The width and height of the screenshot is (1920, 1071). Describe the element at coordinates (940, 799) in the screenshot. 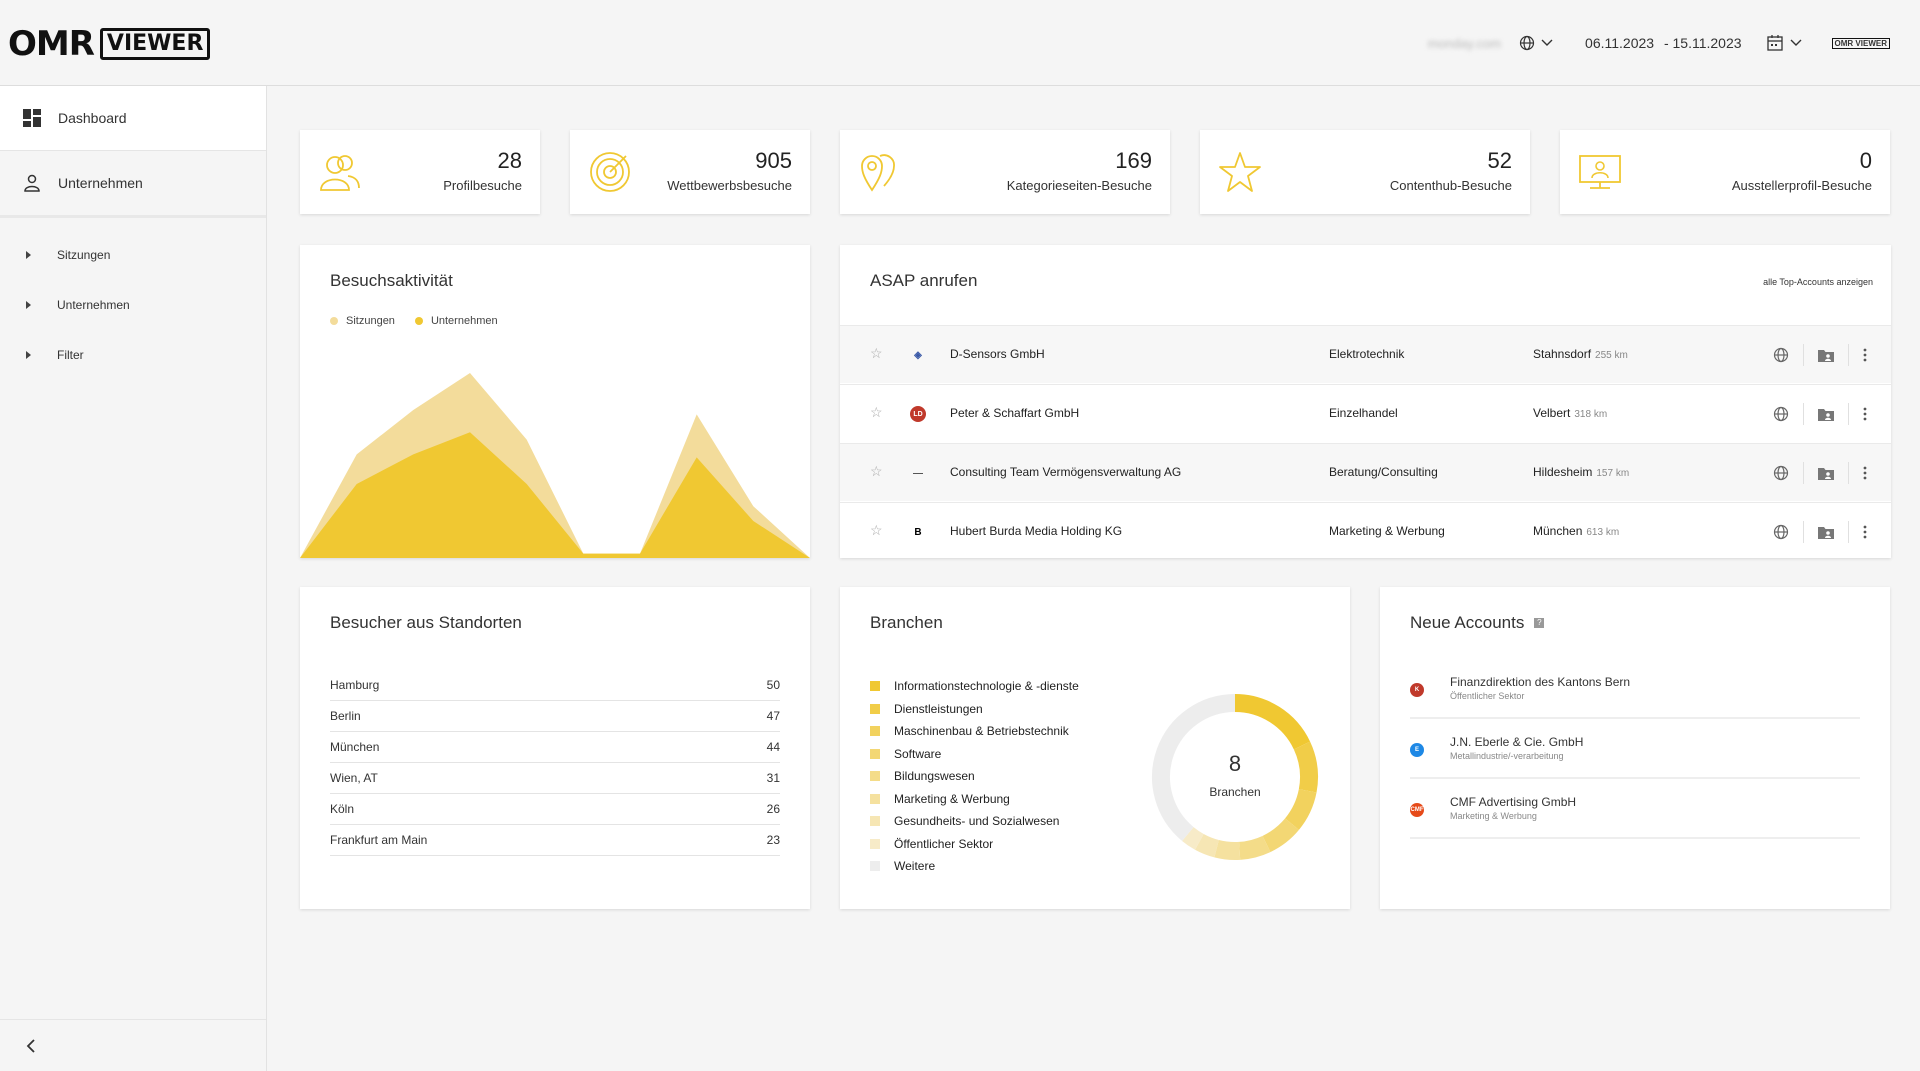

I see `legend-item: Marketing & Werbung` at that location.